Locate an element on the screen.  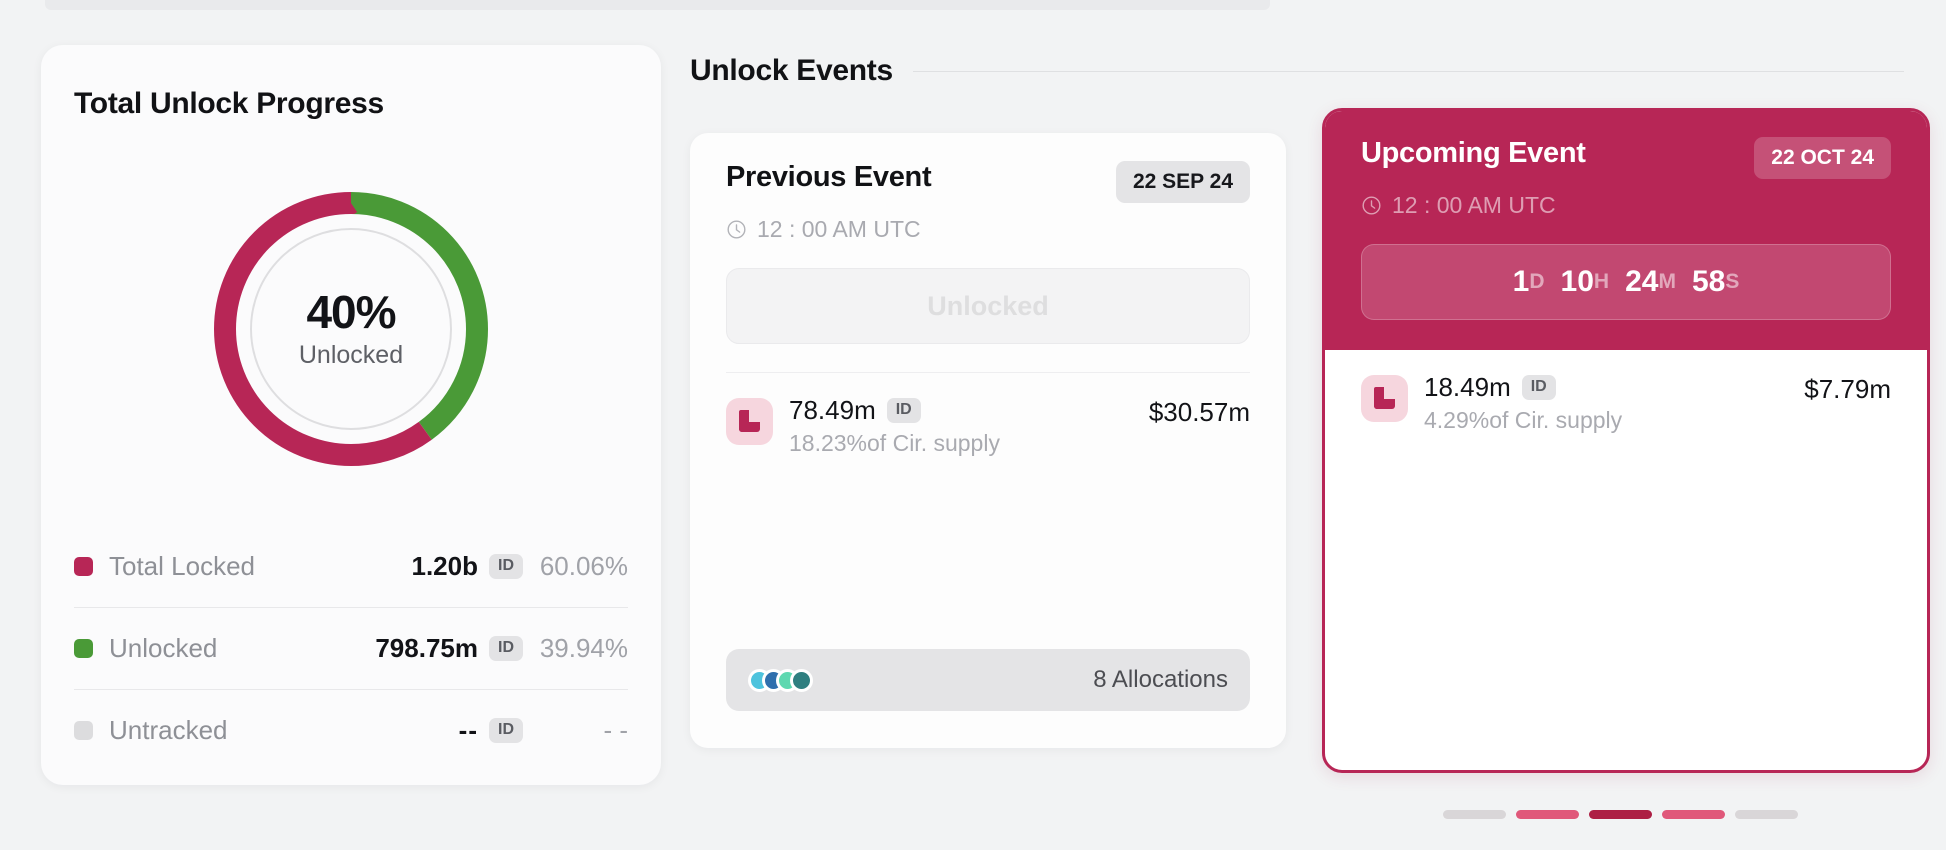
previous-event-allocations-count: 8 Allocations is located at coordinates (1160, 679).